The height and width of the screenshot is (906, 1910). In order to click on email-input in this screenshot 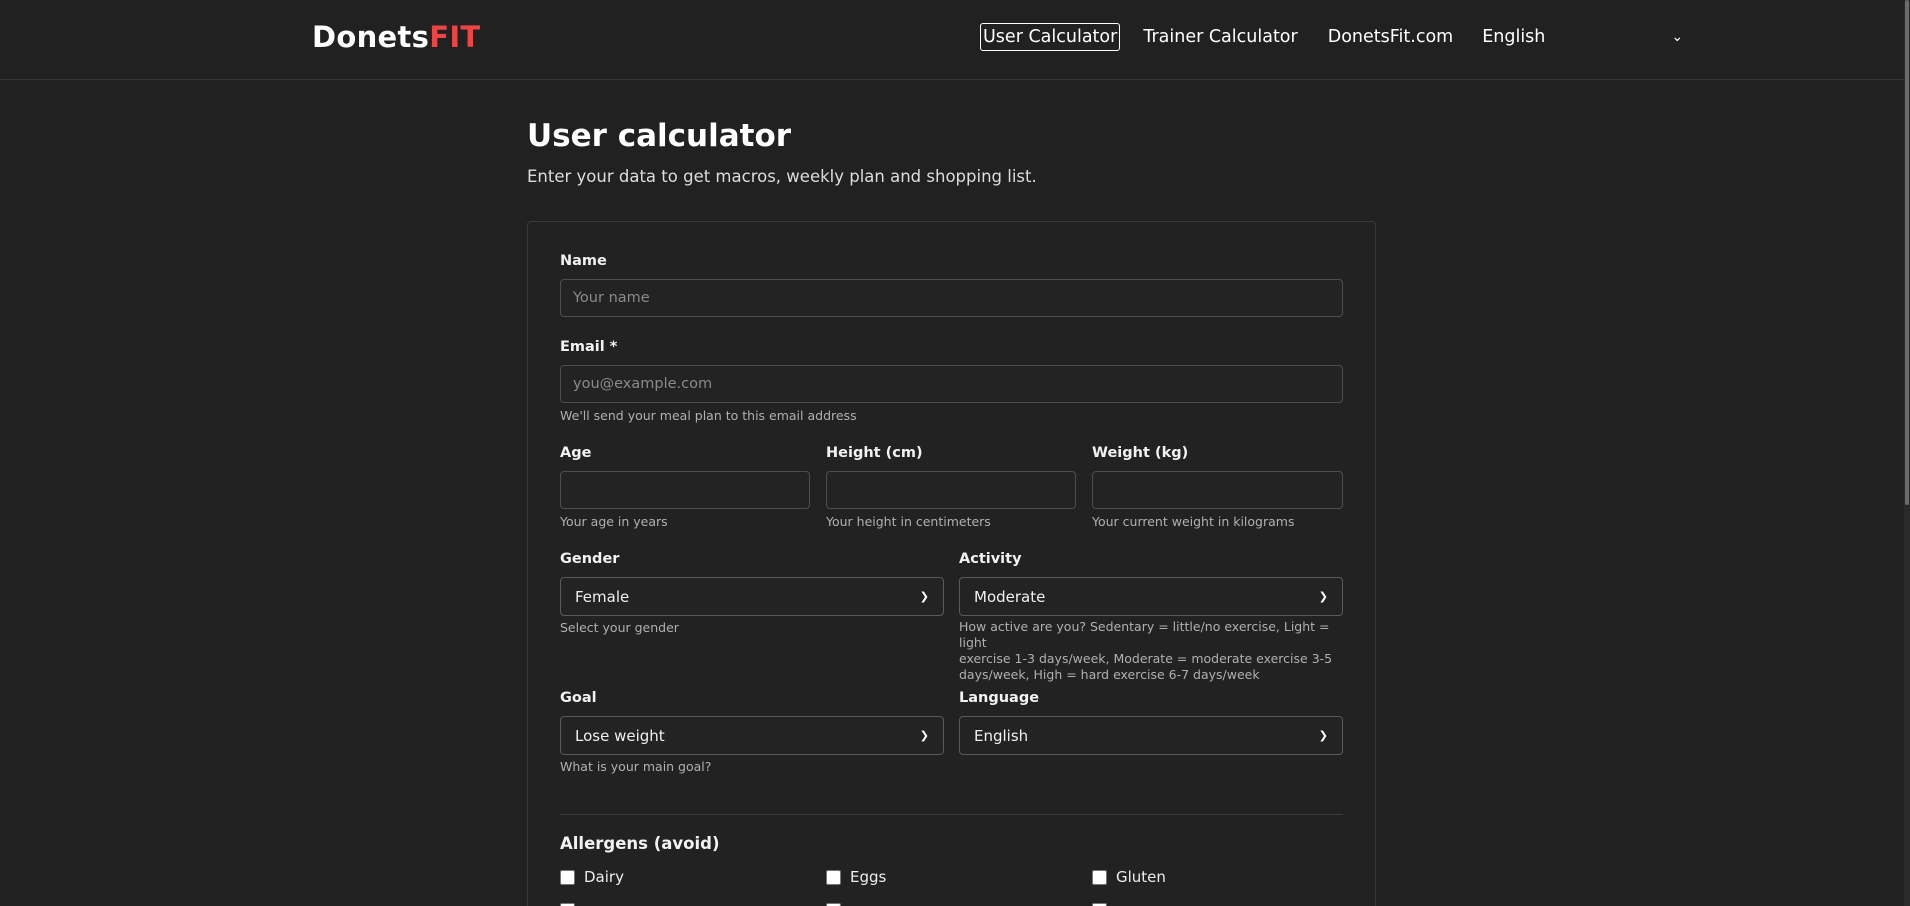, I will do `click(951, 384)`.